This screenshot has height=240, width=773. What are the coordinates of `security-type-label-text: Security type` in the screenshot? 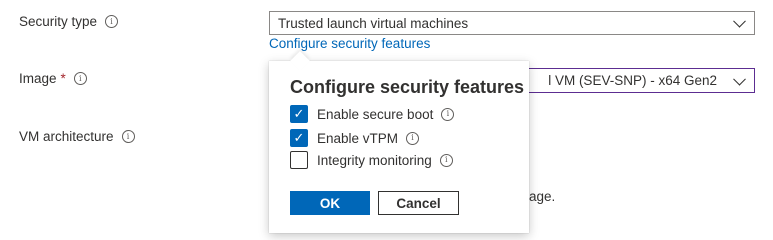 It's located at (58, 21).